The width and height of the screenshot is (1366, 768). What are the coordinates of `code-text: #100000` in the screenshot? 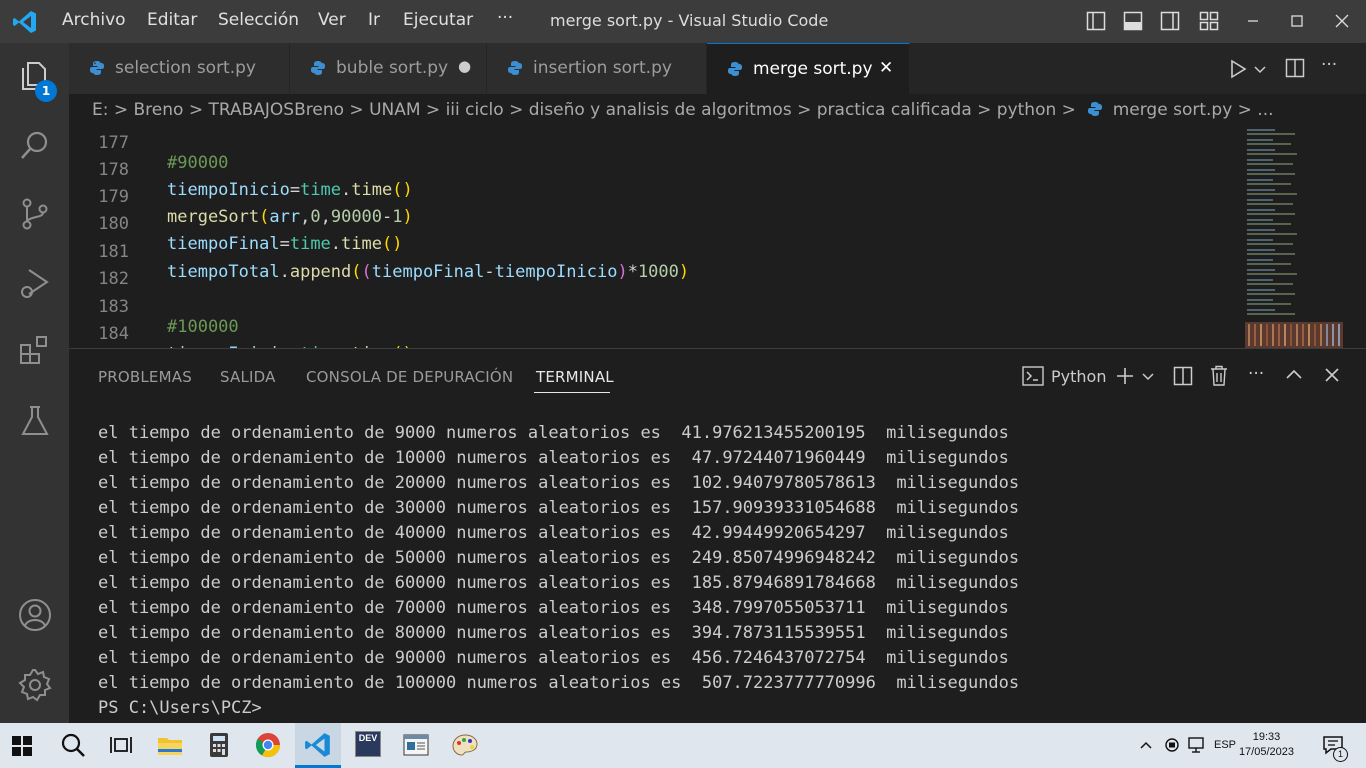 It's located at (203, 327).